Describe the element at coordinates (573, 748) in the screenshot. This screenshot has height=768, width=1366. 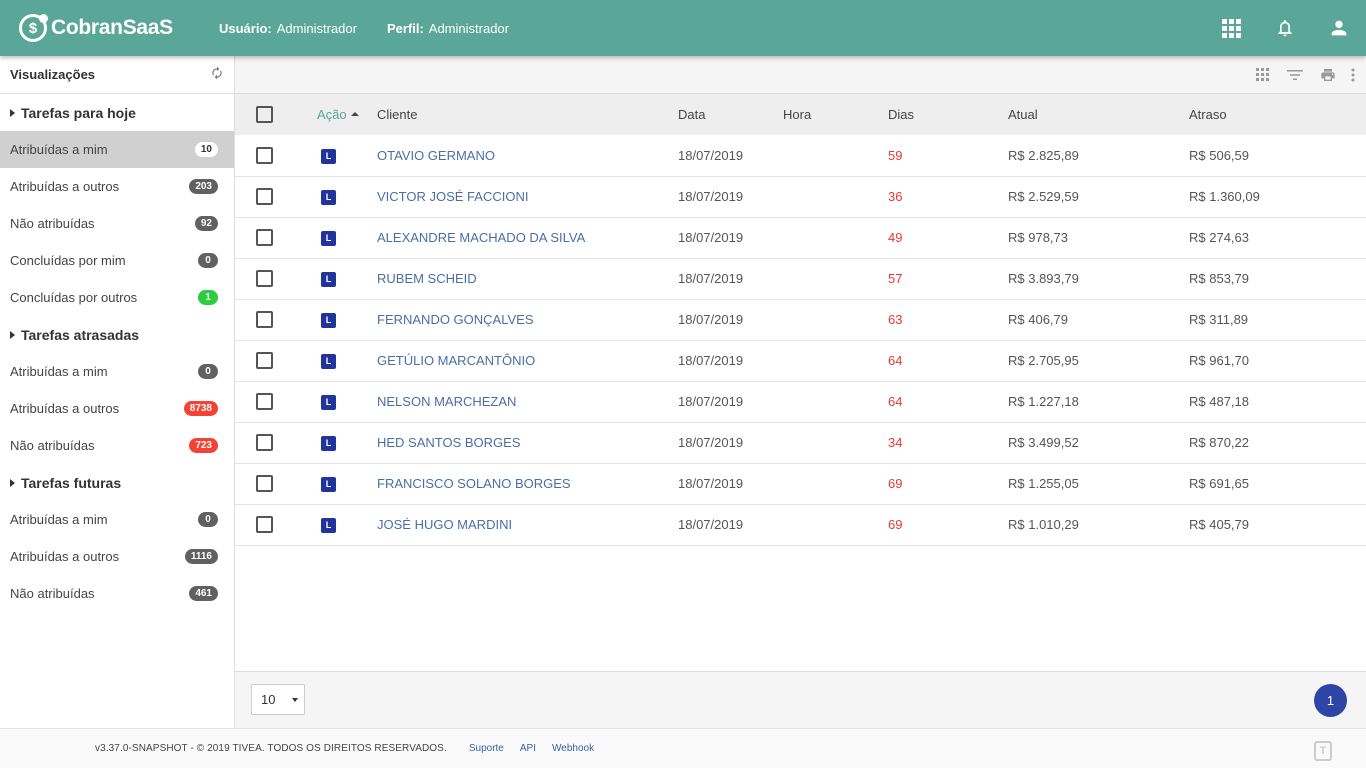
I see `webhook-link: Webhook` at that location.